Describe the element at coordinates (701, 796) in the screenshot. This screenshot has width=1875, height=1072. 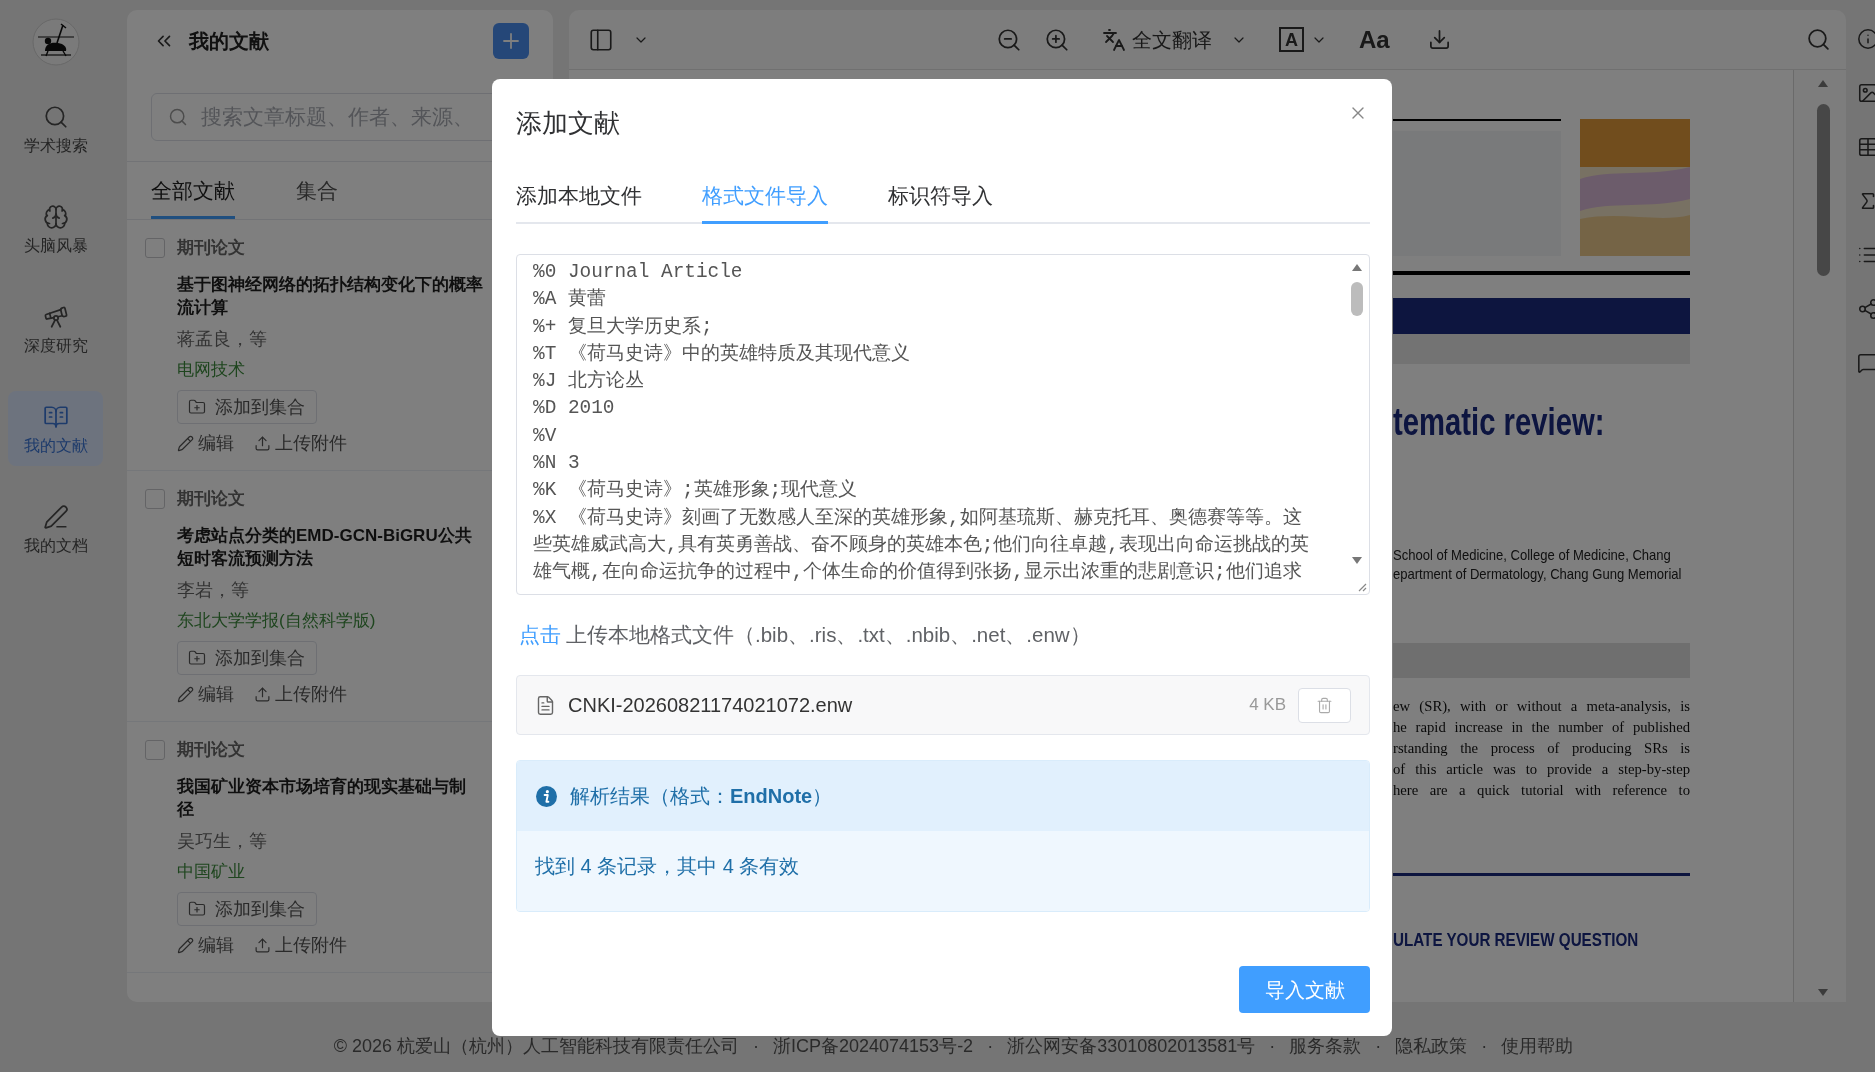
I see `result-title: 解析结果（格式：EndNote）` at that location.